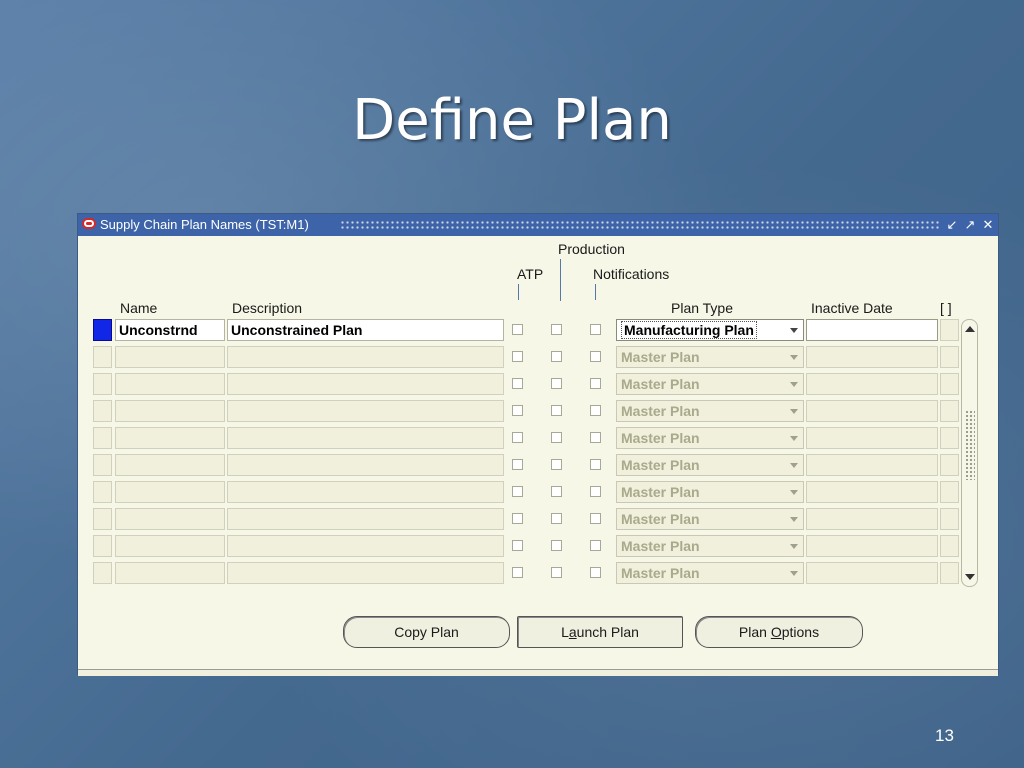 The height and width of the screenshot is (768, 1024). Describe the element at coordinates (600, 632) in the screenshot. I see `launch-plan-button: Launch Plan` at that location.